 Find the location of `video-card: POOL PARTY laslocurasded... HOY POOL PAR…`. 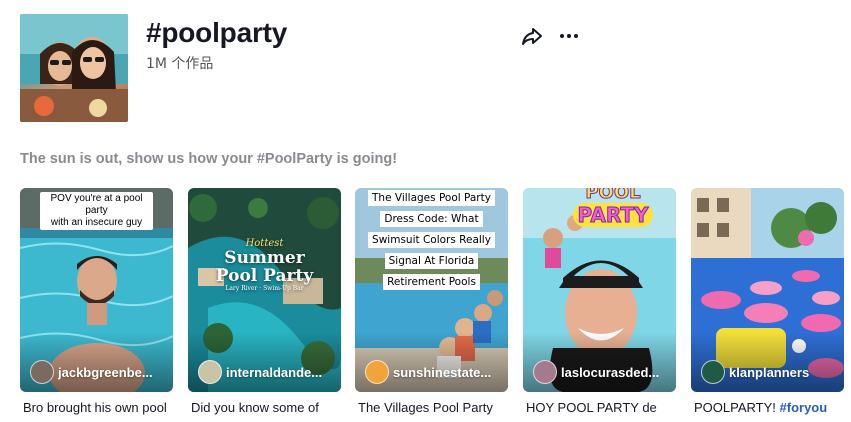

video-card: POOL PARTY laslocurasded... HOY POOL PAR… is located at coordinates (599, 305).